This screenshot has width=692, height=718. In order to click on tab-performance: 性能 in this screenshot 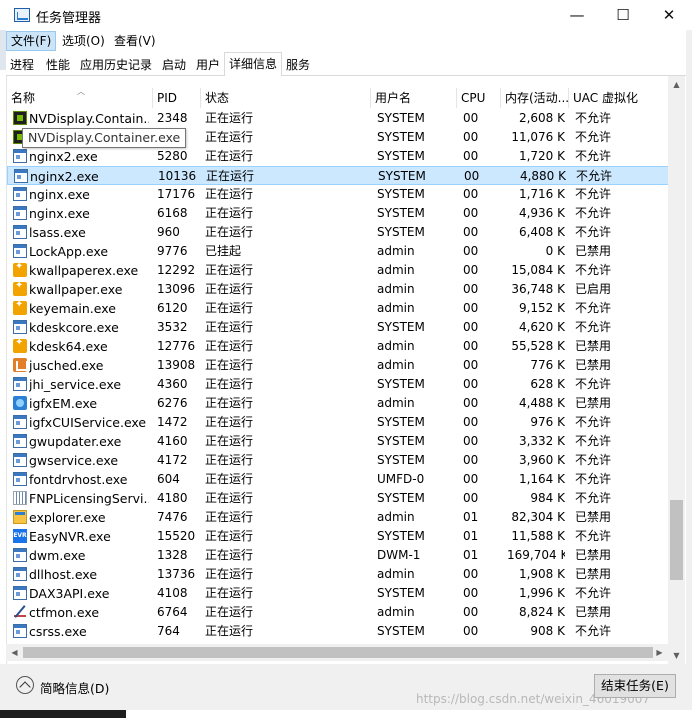, I will do `click(58, 65)`.